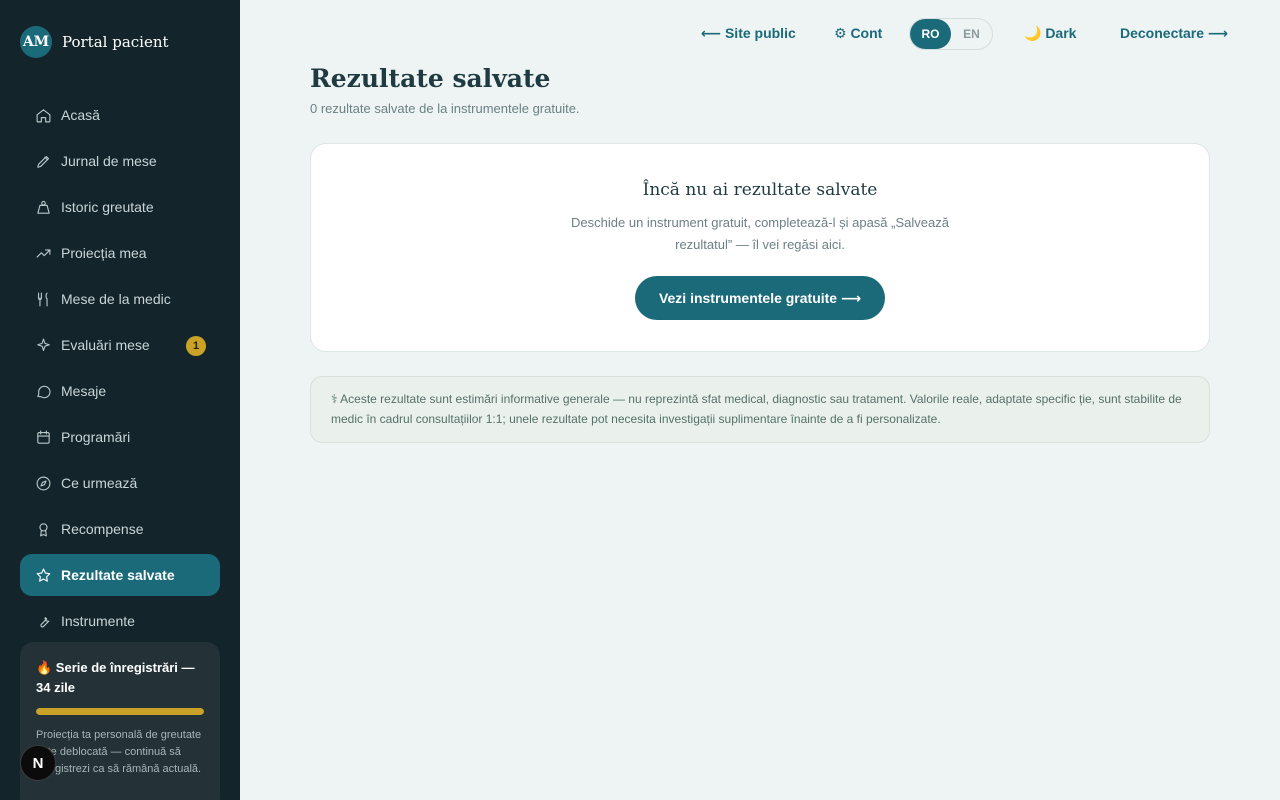 Image resolution: width=1280 pixels, height=800 pixels. What do you see at coordinates (98, 621) in the screenshot?
I see `sidebar-item-label: Instrumente` at bounding box center [98, 621].